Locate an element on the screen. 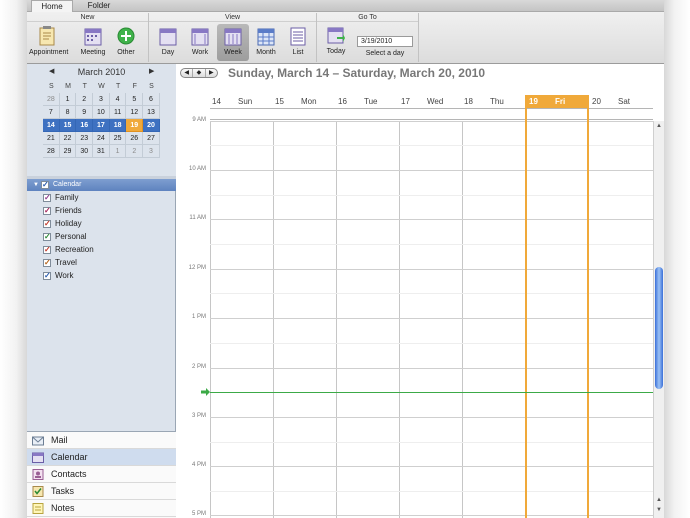  mini-calendar-day: 18 is located at coordinates (118, 125).